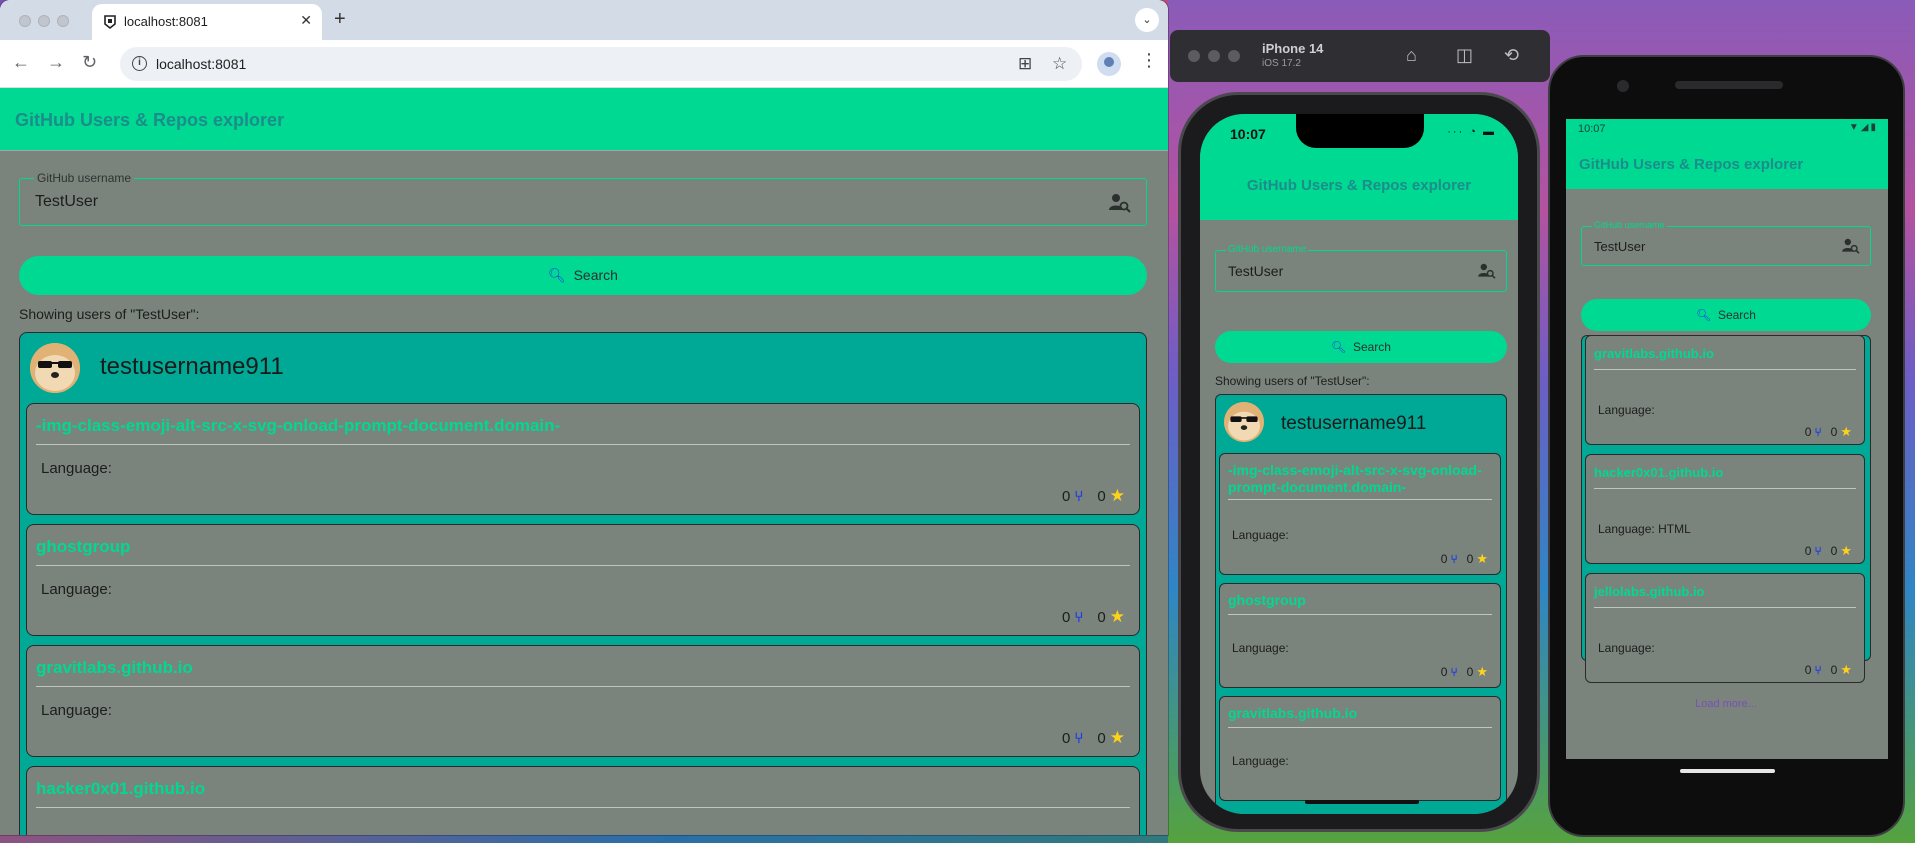 The height and width of the screenshot is (843, 1915). Describe the element at coordinates (1234, 56) in the screenshot. I see `sim-zoom-icon` at that location.